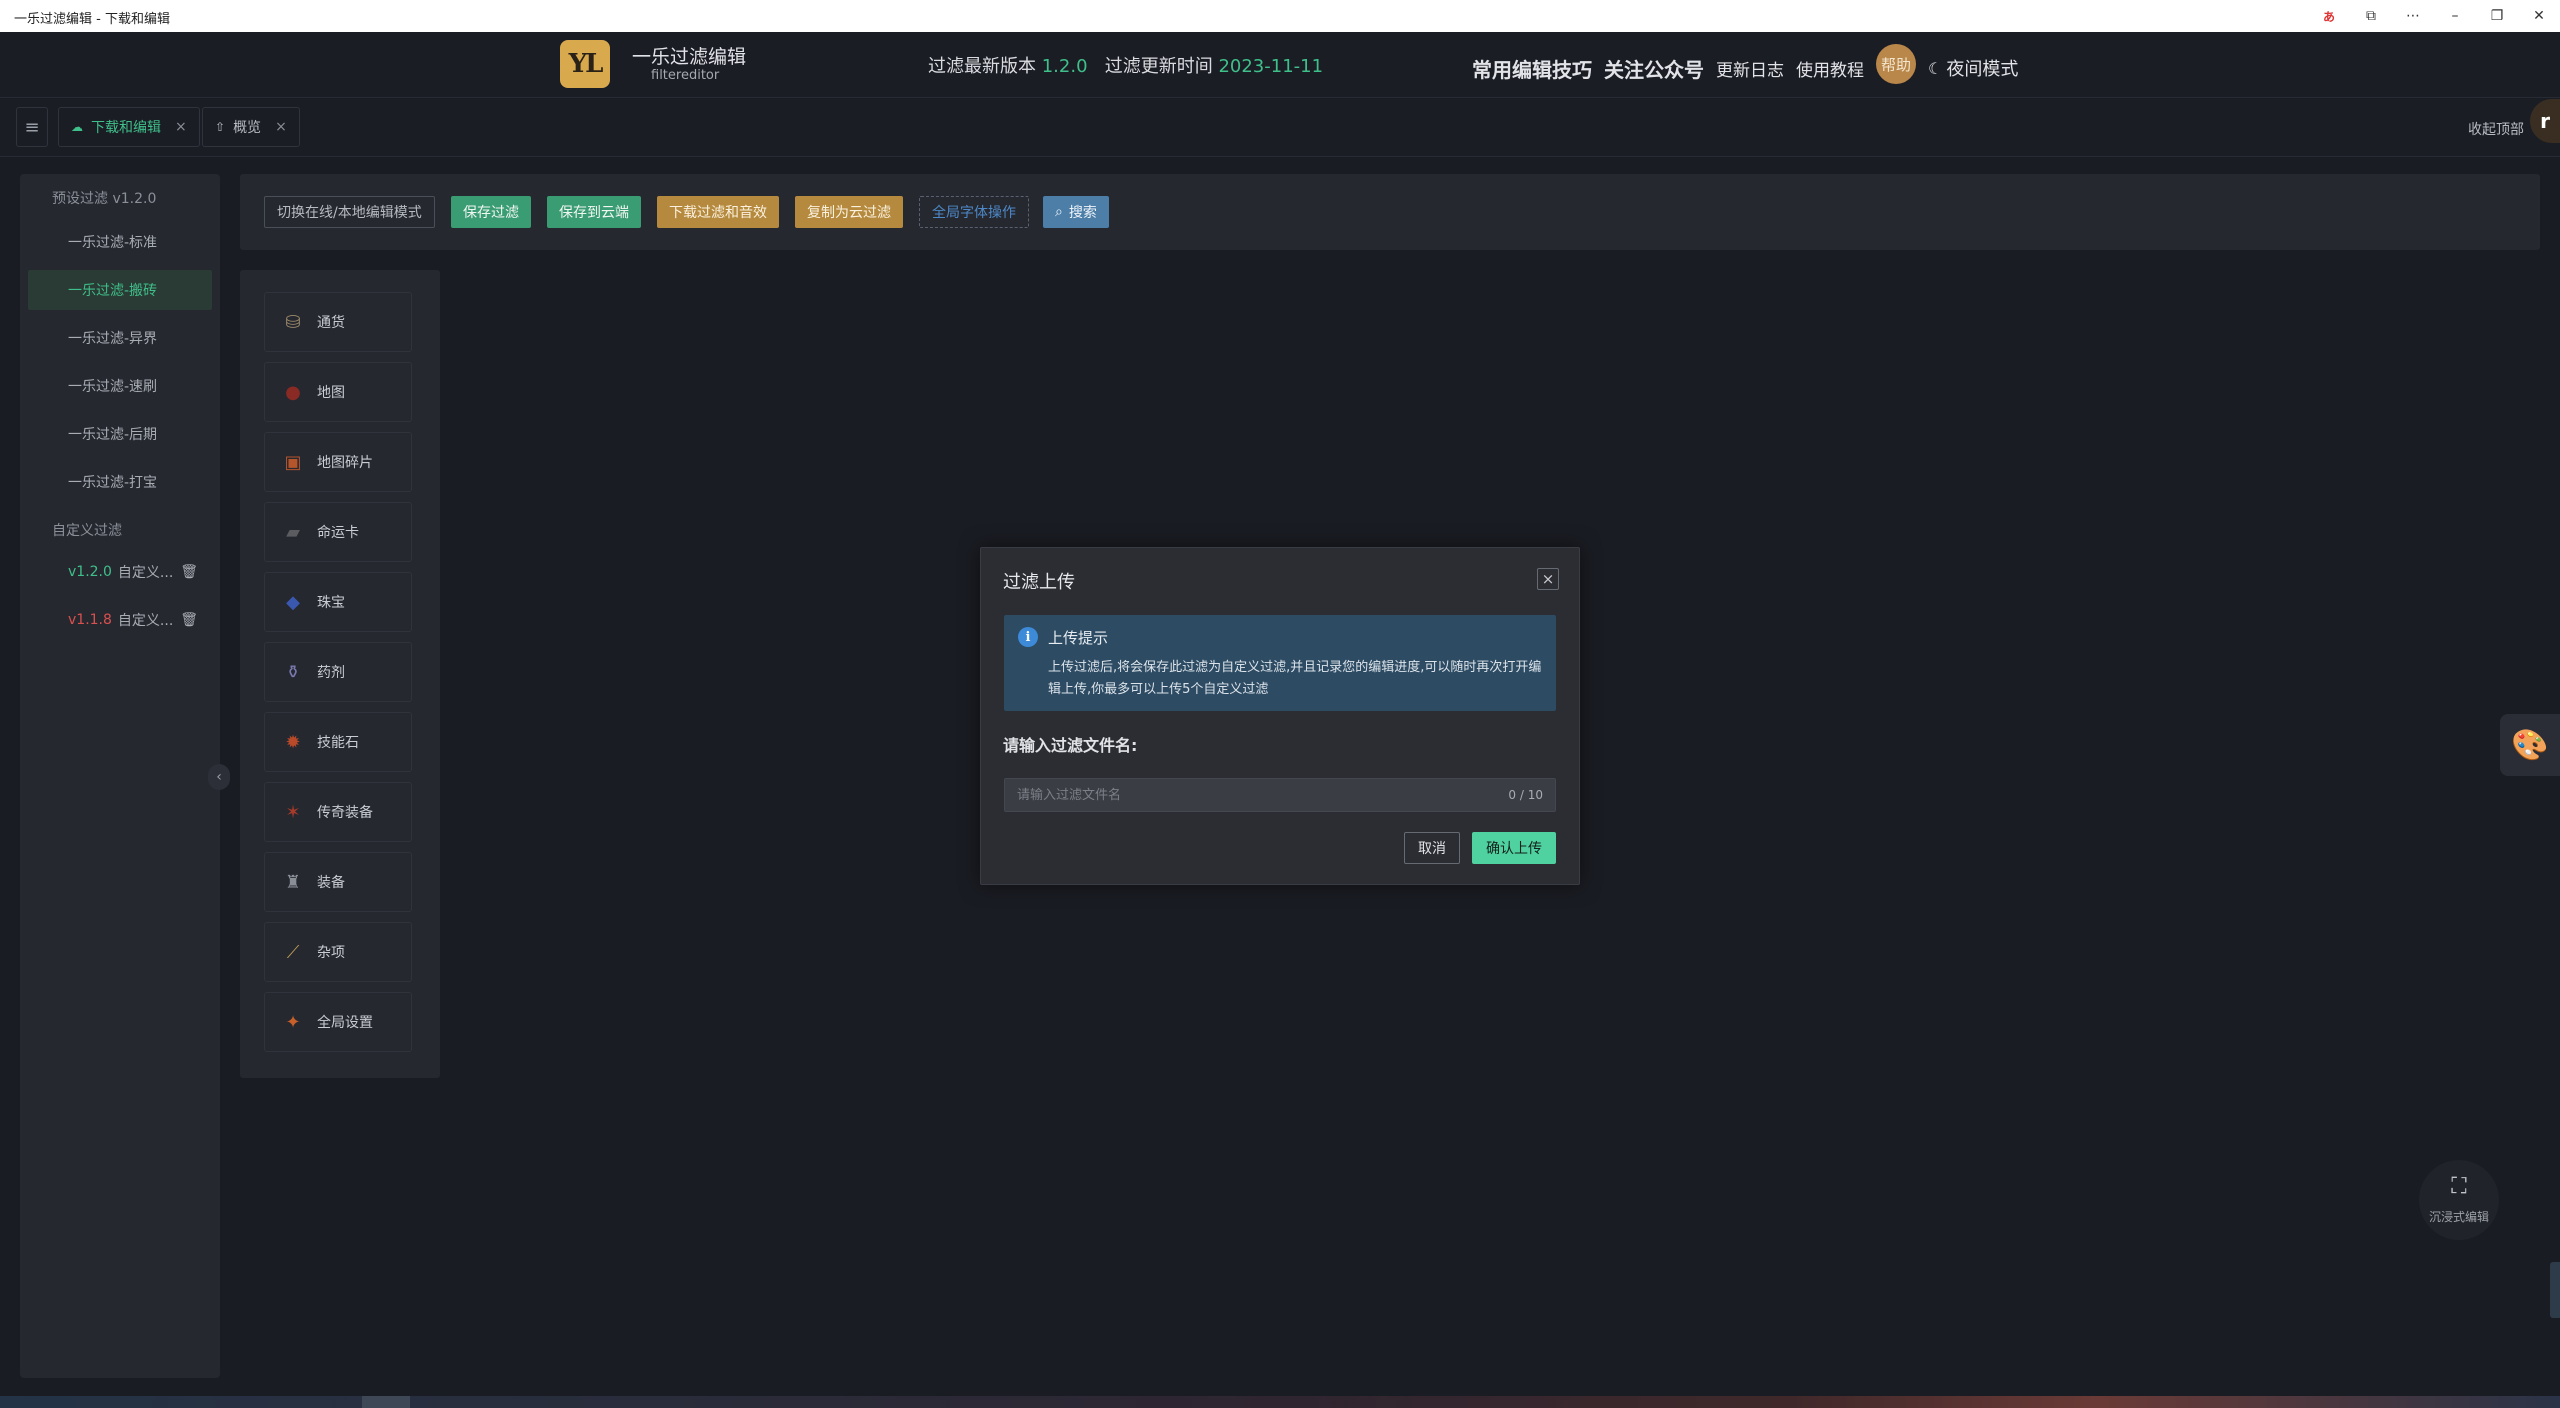 Image resolution: width=2560 pixels, height=1408 pixels. What do you see at coordinates (1082, 213) in the screenshot?
I see `search-label: 搜索` at bounding box center [1082, 213].